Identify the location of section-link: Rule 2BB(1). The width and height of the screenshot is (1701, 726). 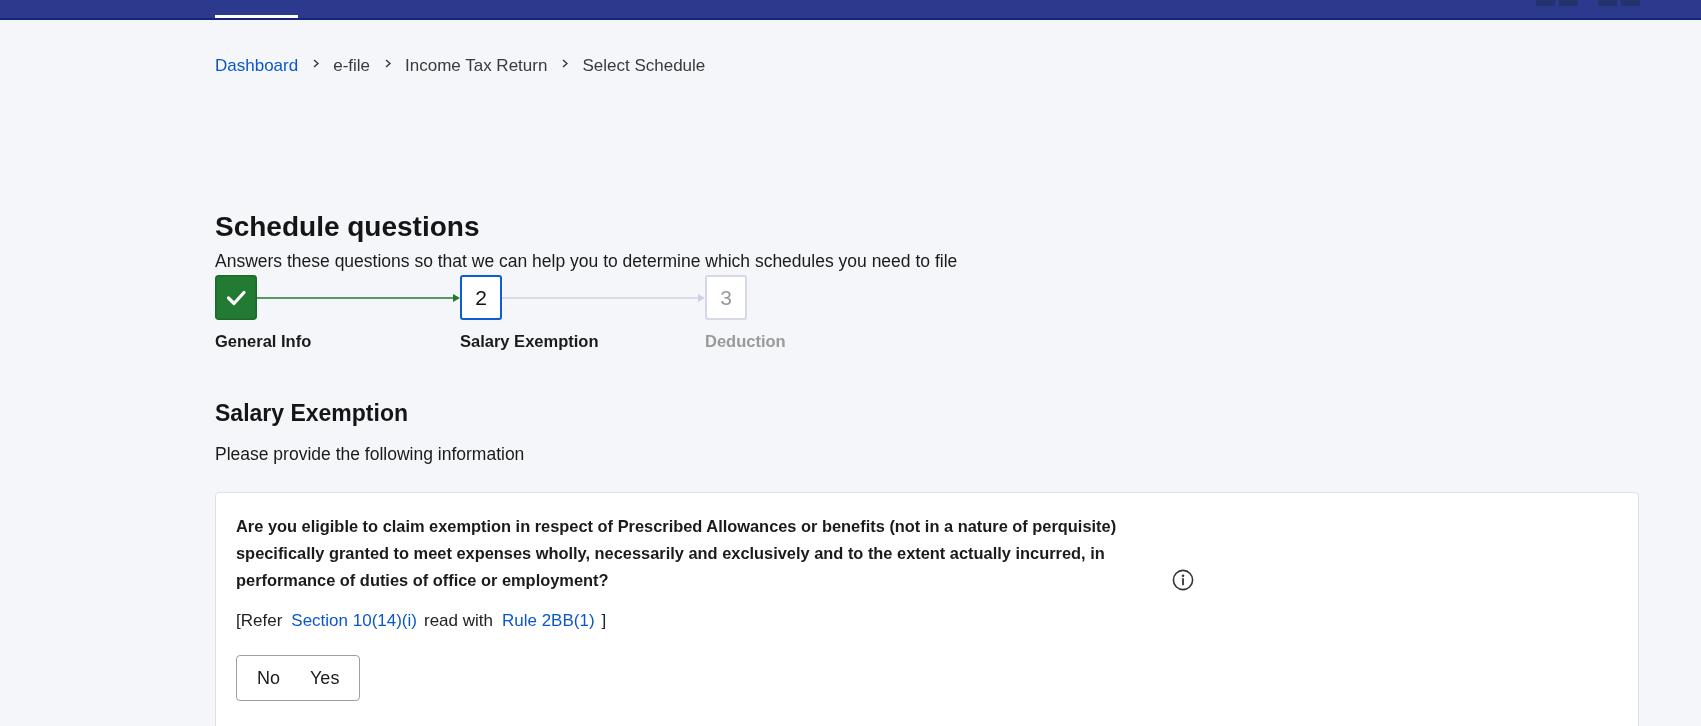
(548, 620).